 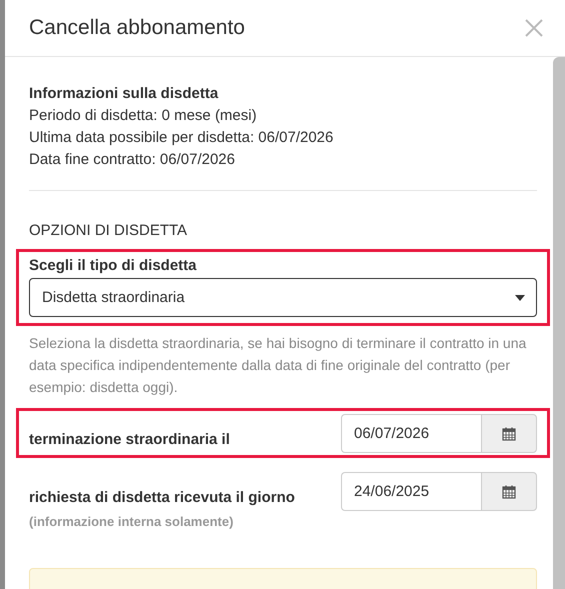 I want to click on date-field: 06/07/2026, so click(x=411, y=433).